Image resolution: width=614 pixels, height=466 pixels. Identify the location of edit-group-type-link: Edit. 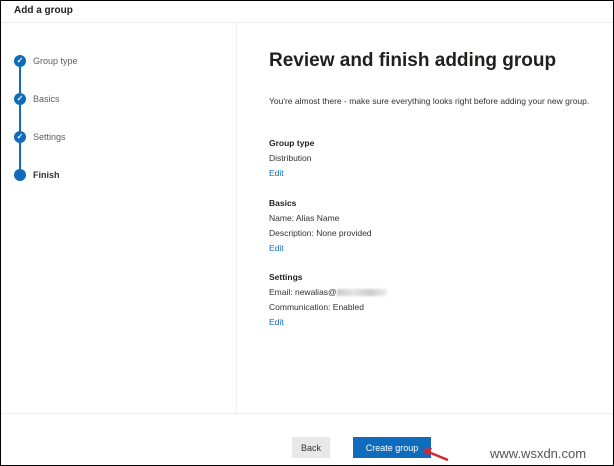
(291, 173).